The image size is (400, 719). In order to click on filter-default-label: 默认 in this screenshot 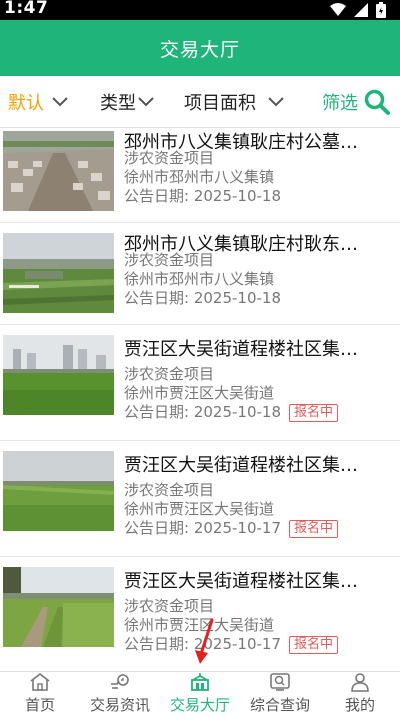, I will do `click(26, 103)`.